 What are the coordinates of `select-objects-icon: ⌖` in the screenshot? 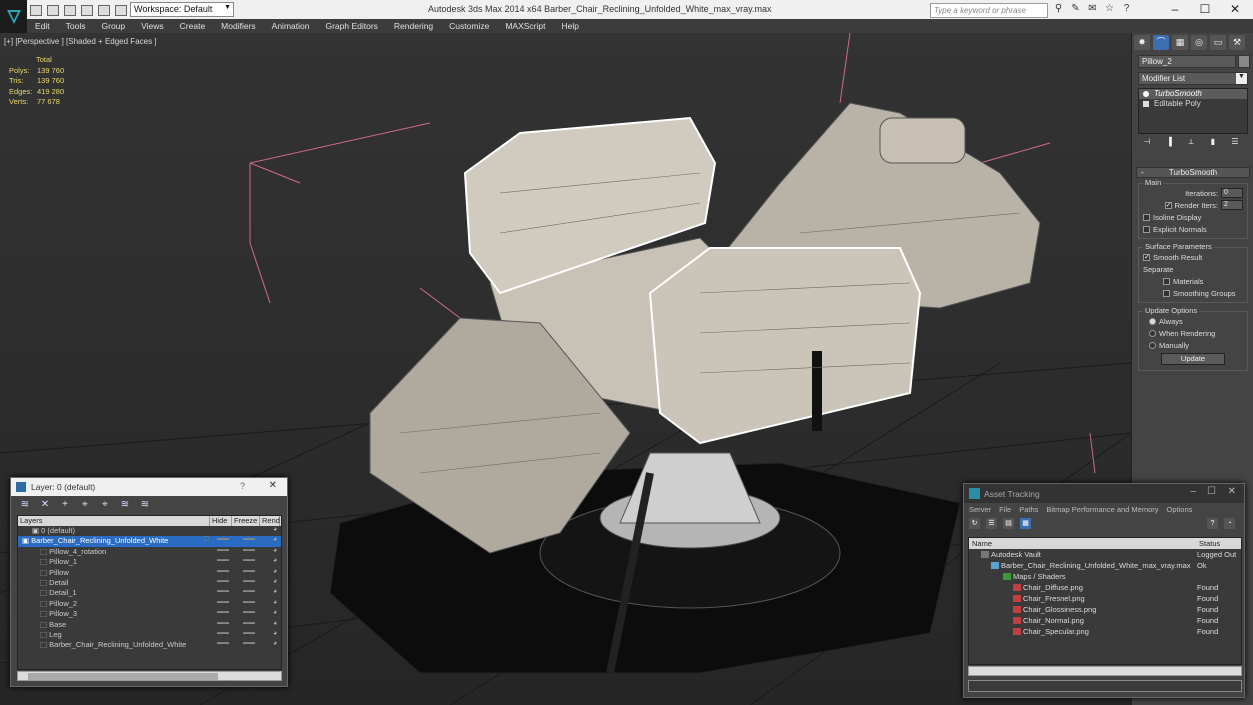 It's located at (85, 505).